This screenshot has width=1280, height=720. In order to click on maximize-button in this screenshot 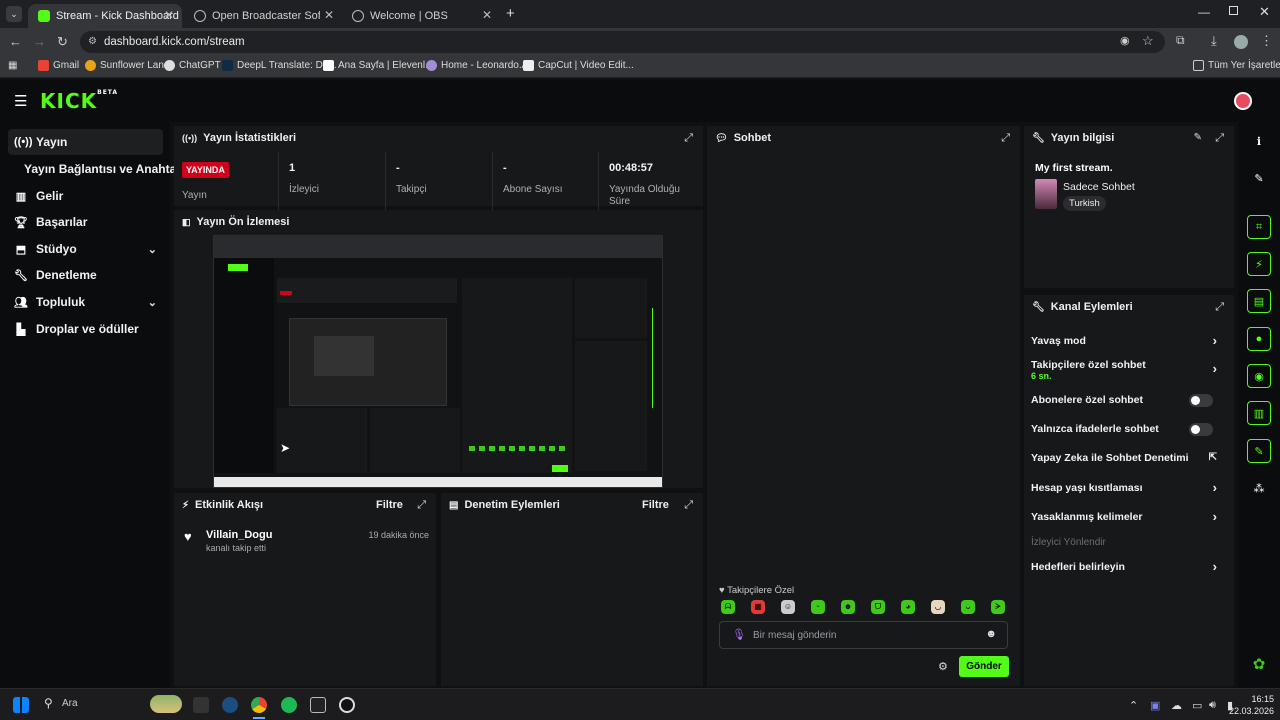, I will do `click(1233, 10)`.